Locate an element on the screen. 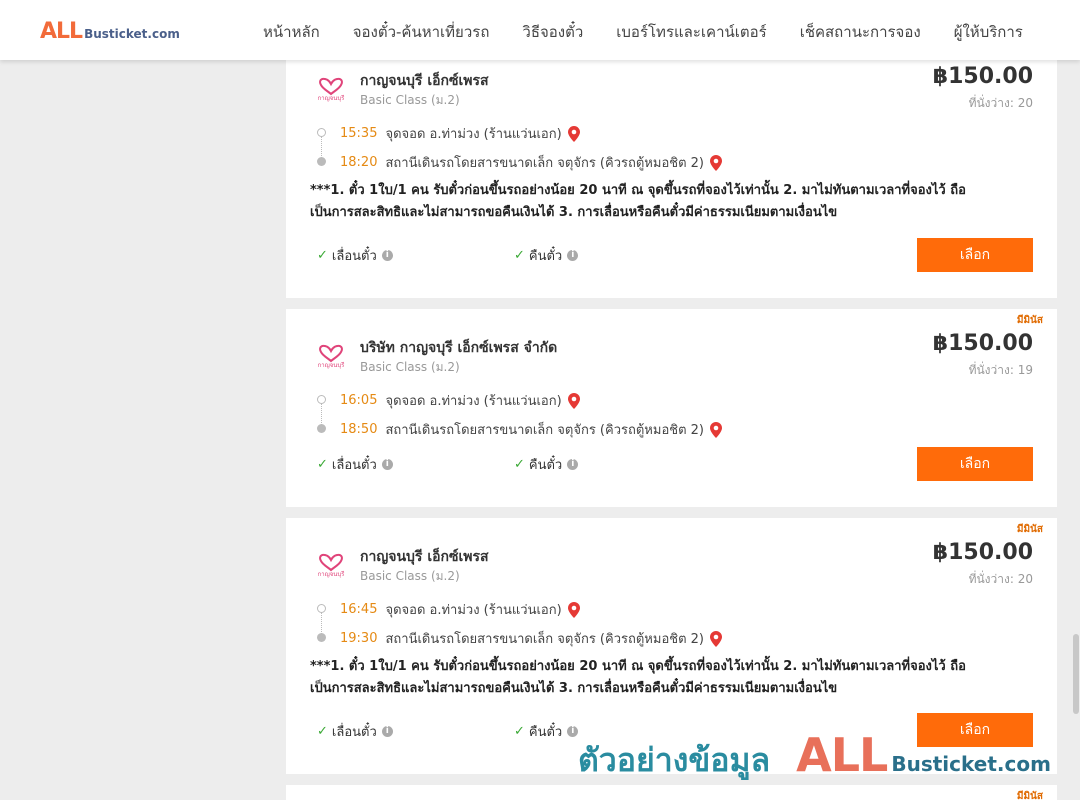  trip-card: มีมินัส is located at coordinates (671, 792).